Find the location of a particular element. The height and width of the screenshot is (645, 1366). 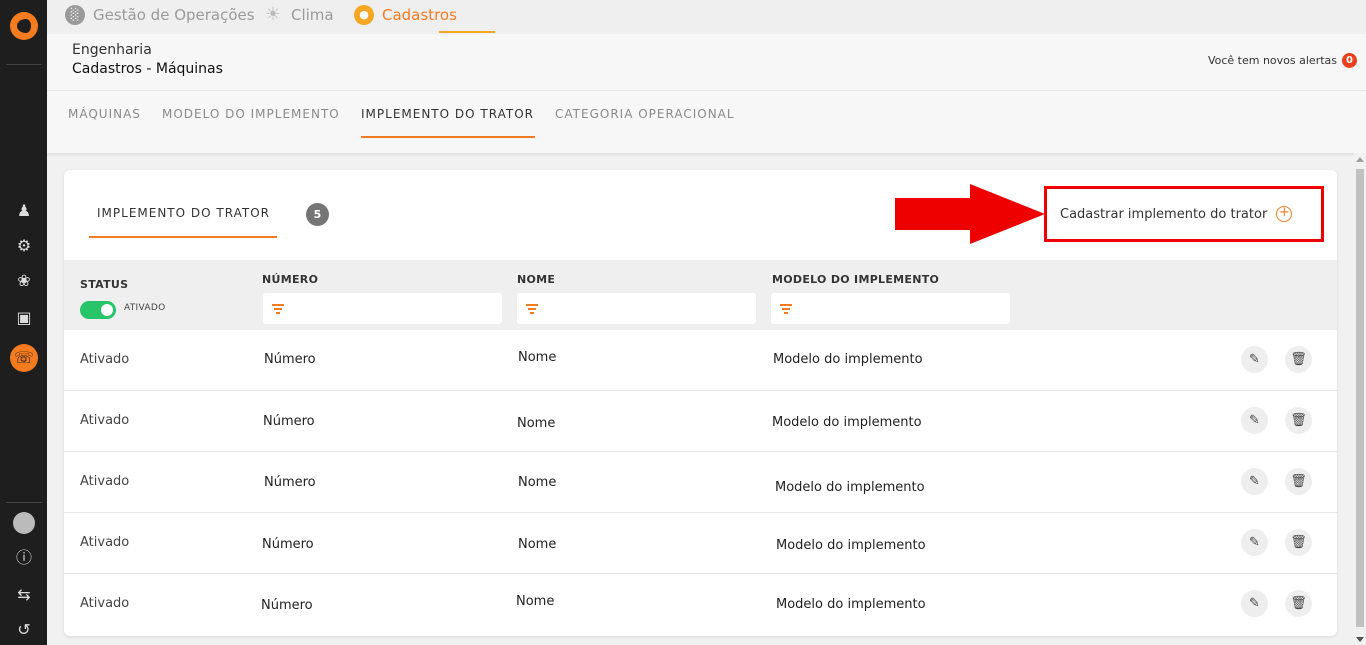

page-title: Cadastros - Máquinas is located at coordinates (147, 69).